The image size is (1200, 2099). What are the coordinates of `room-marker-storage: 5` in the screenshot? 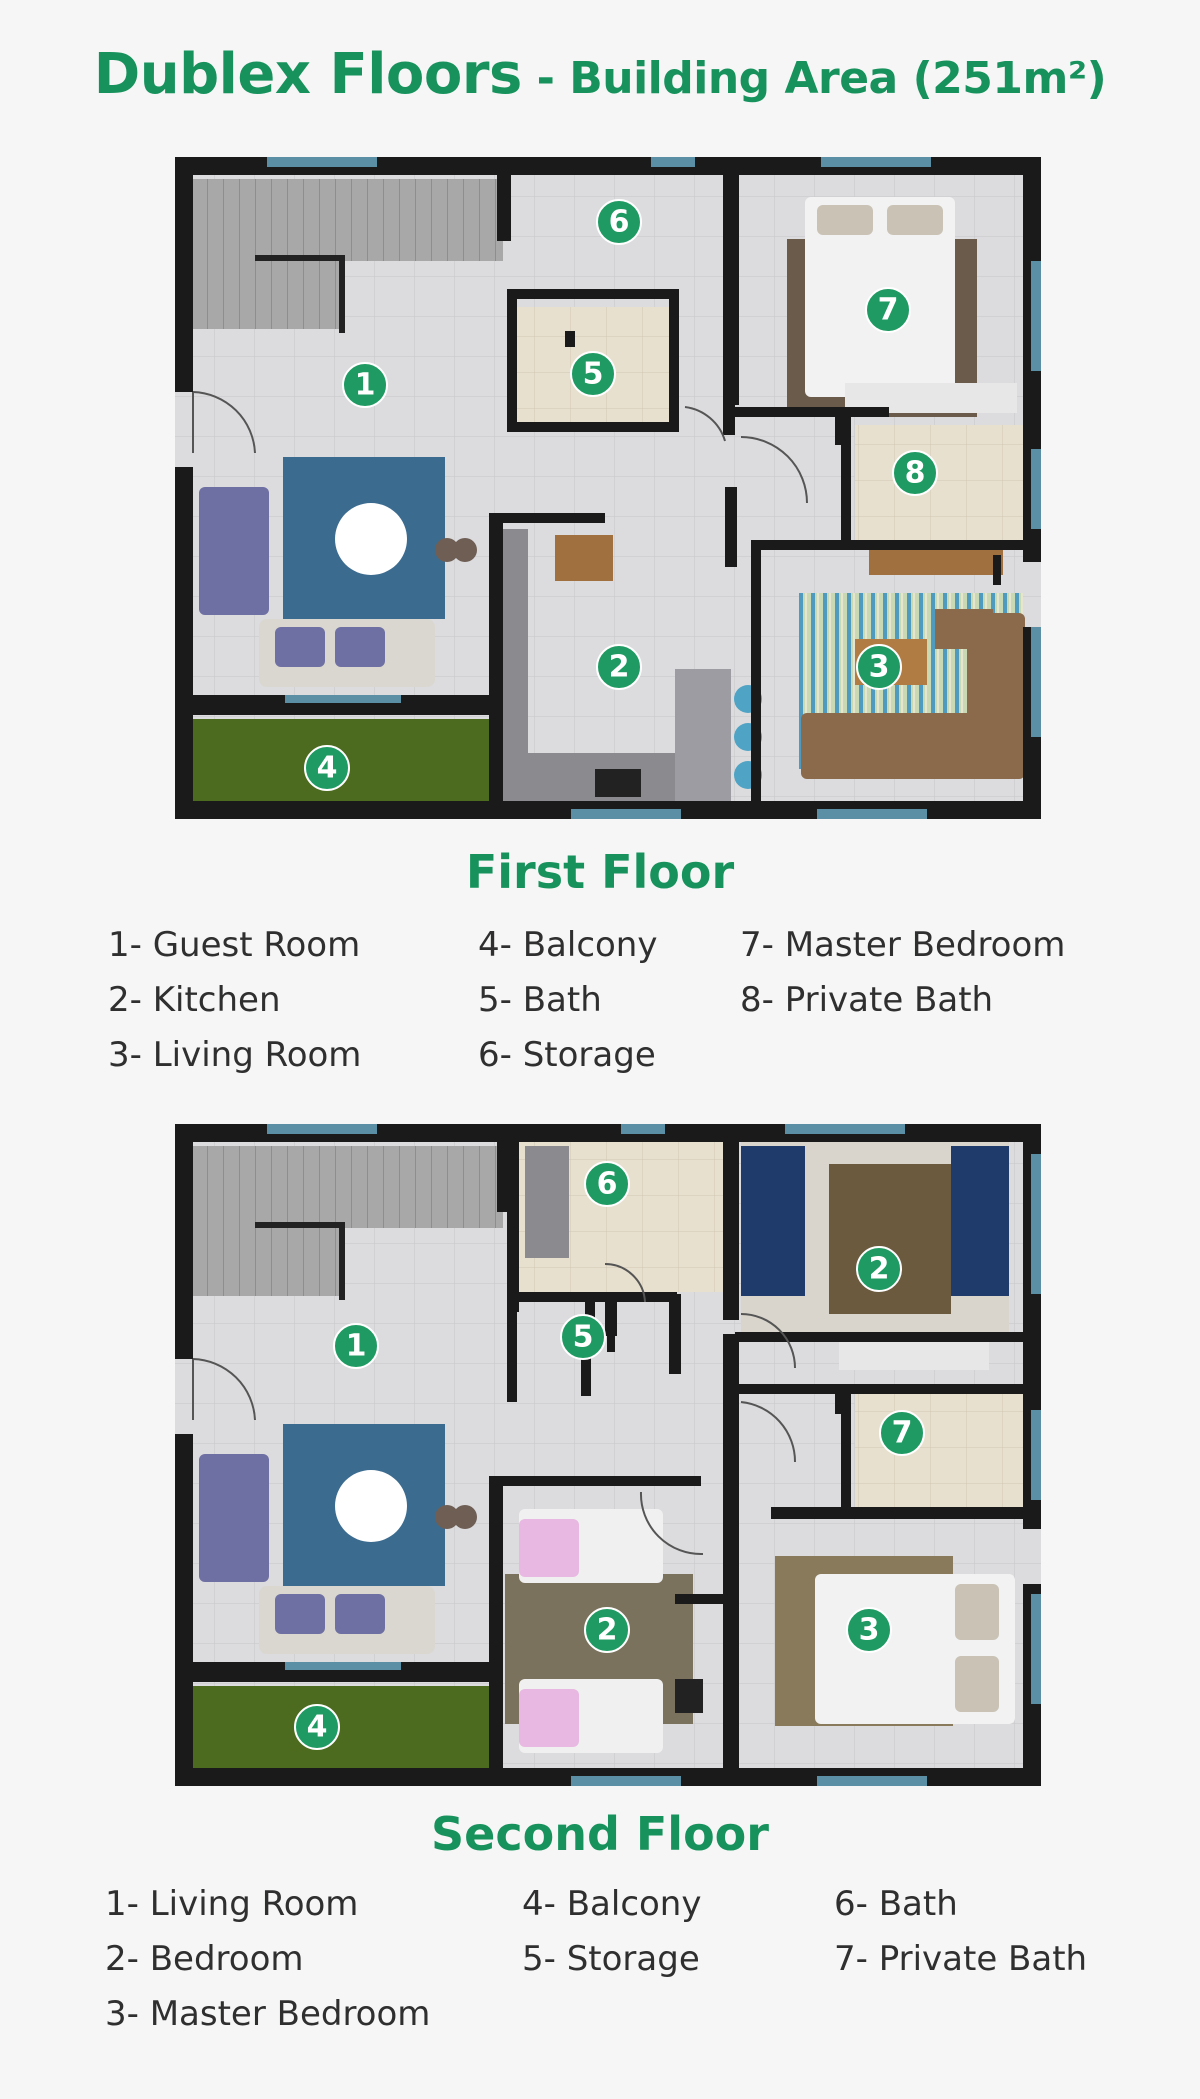 It's located at (583, 1337).